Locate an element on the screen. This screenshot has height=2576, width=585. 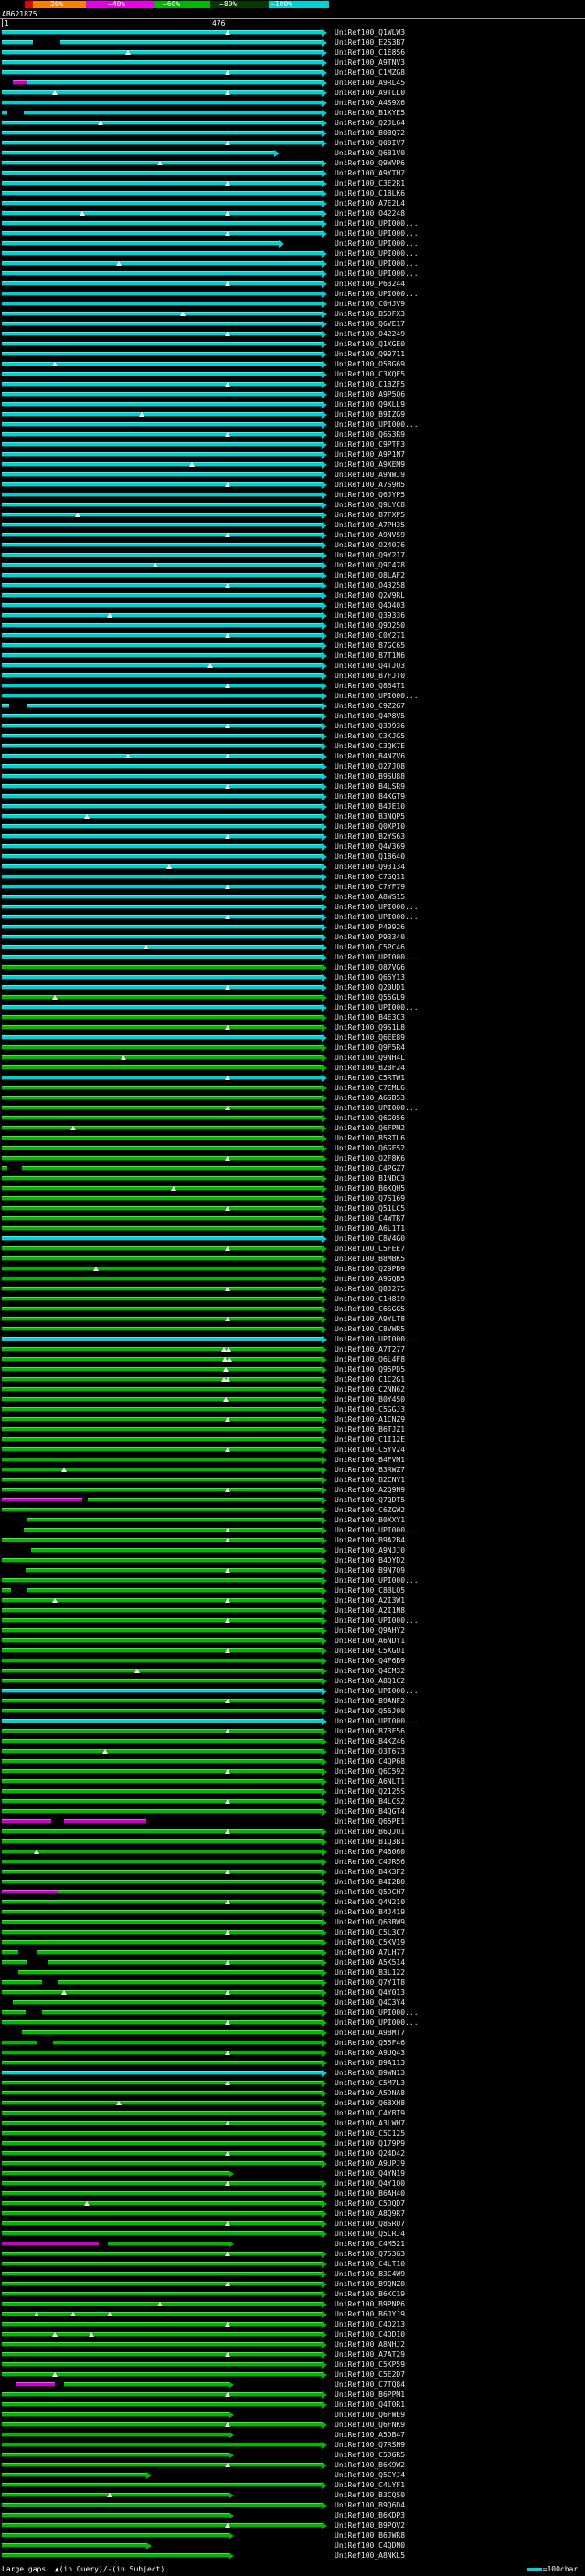
alignment-row: UniRef100_B3C4W9 is located at coordinates (293, 2274).